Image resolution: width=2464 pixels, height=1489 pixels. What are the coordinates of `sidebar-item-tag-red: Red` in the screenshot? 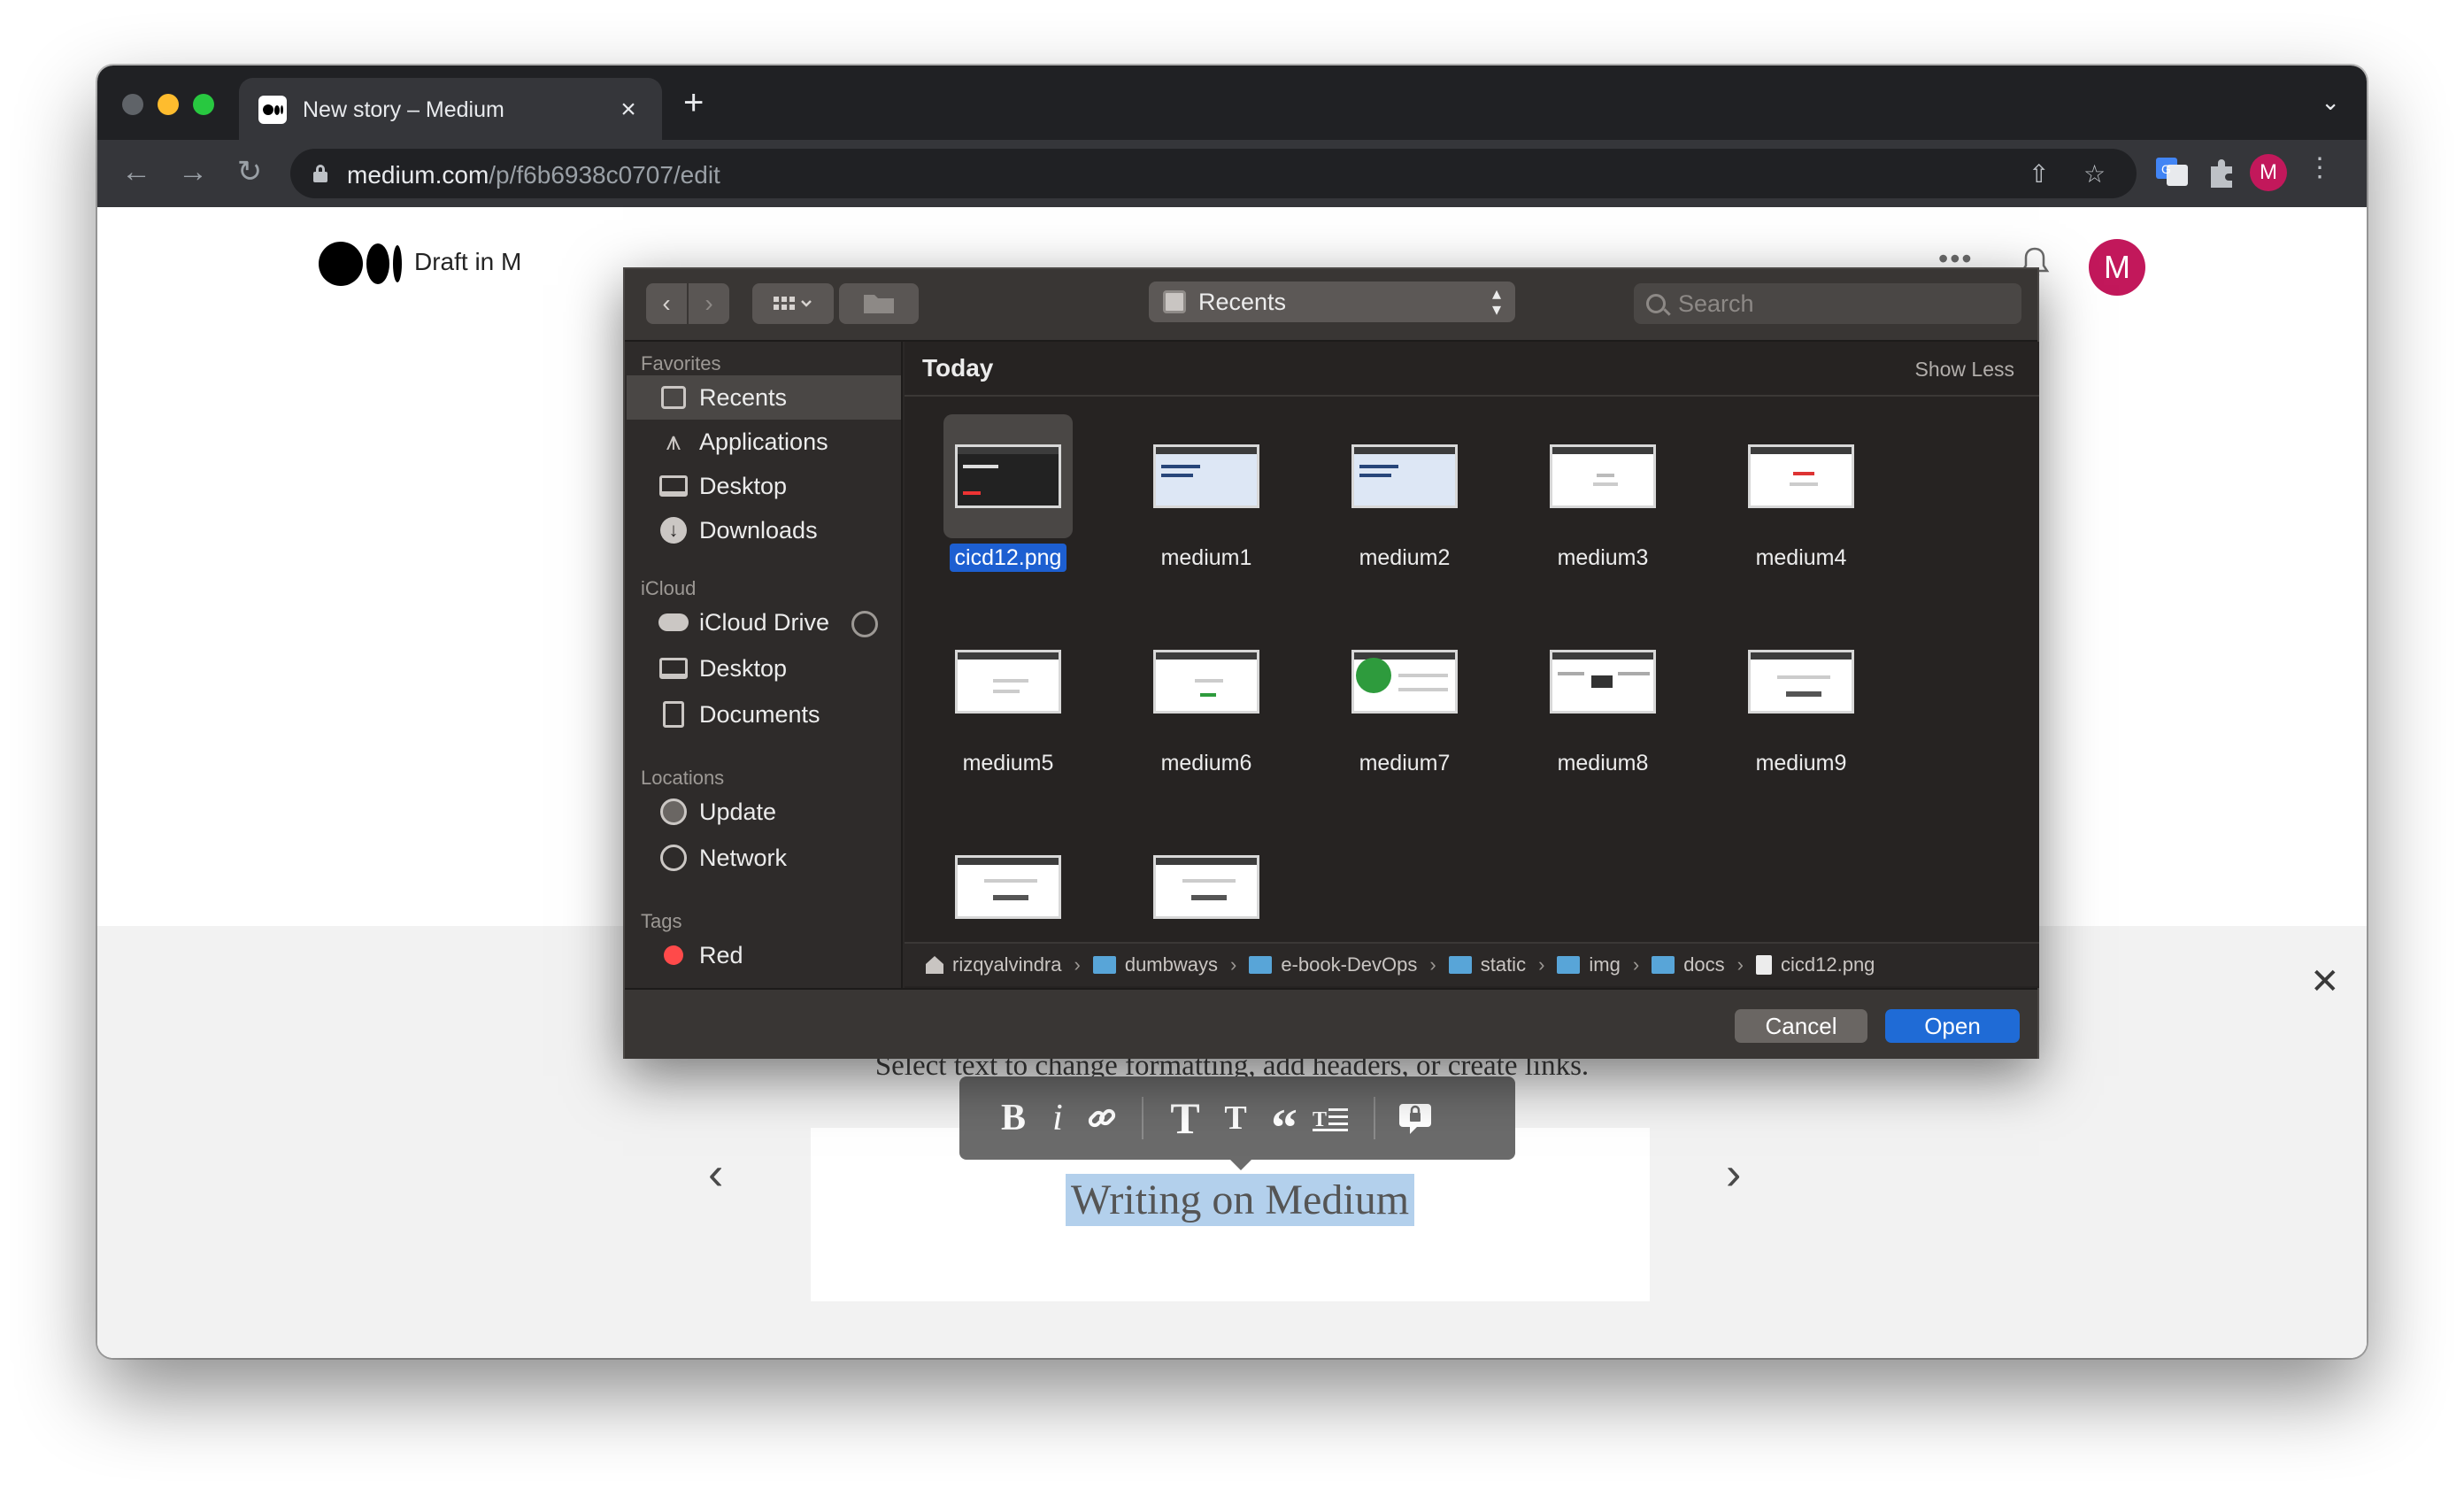 It's located at (764, 955).